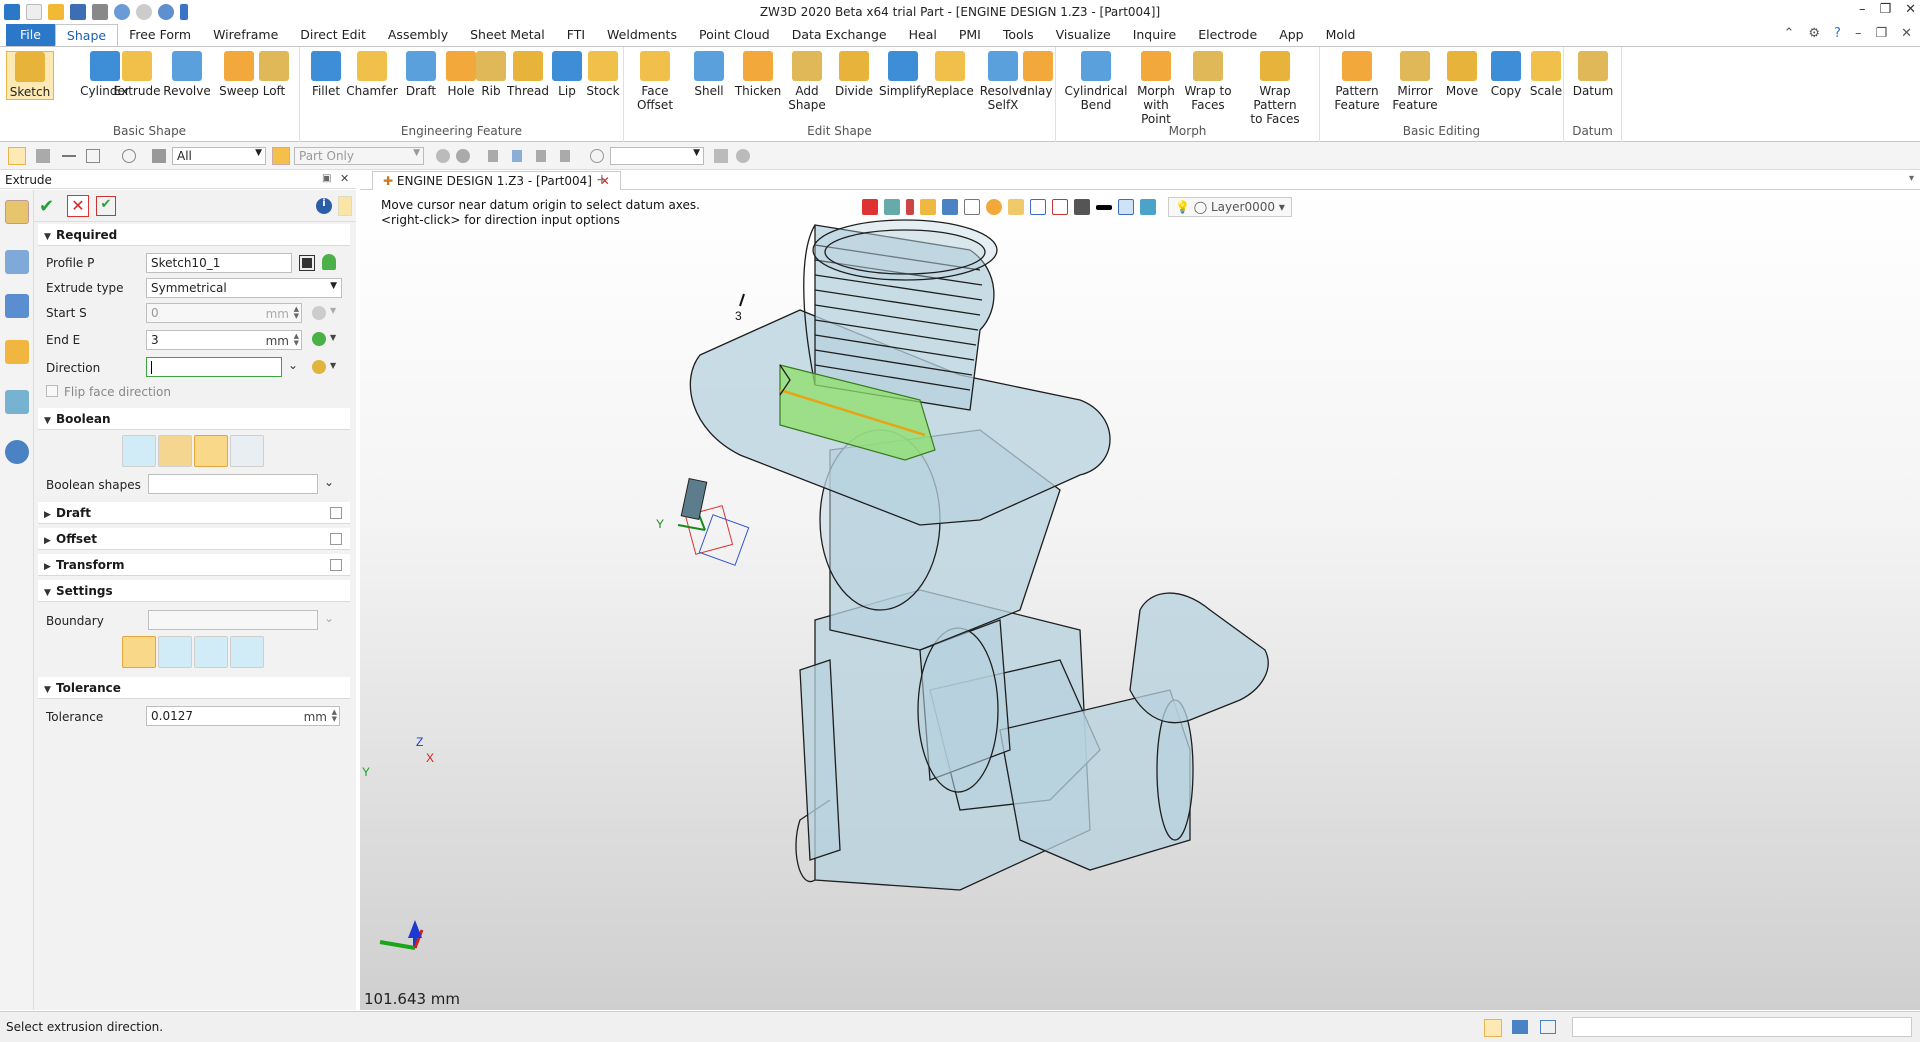 The image size is (1920, 1042). What do you see at coordinates (950, 207) in the screenshot?
I see `cube-blue-icon` at bounding box center [950, 207].